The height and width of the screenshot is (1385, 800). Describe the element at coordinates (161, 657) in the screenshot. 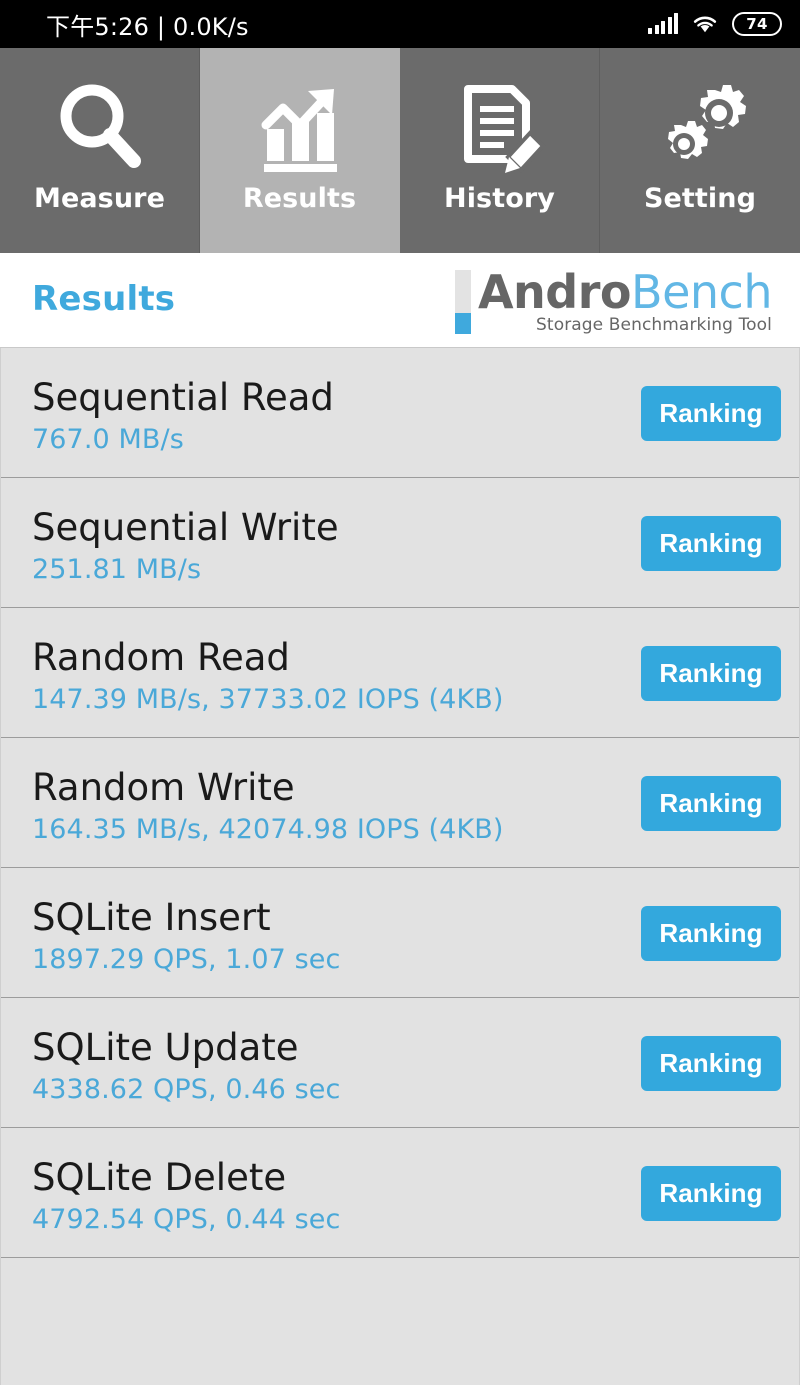

I see `result-name: Random Read` at that location.